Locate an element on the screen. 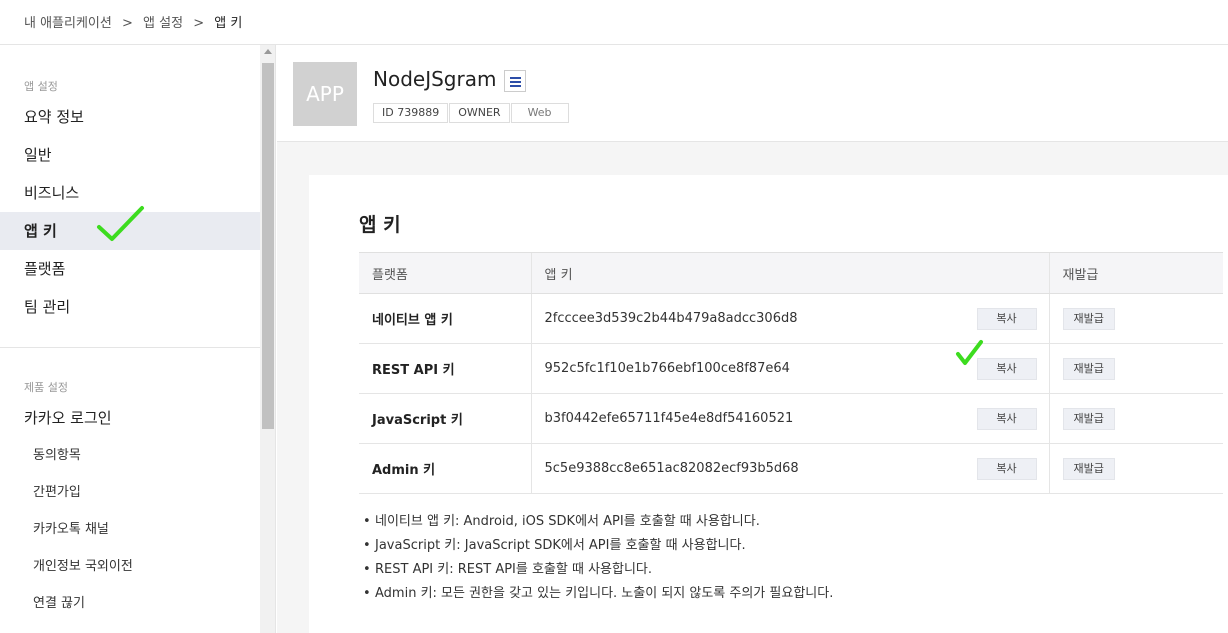 The width and height of the screenshot is (1228, 633). sidebar-scrollbar is located at coordinates (268, 339).